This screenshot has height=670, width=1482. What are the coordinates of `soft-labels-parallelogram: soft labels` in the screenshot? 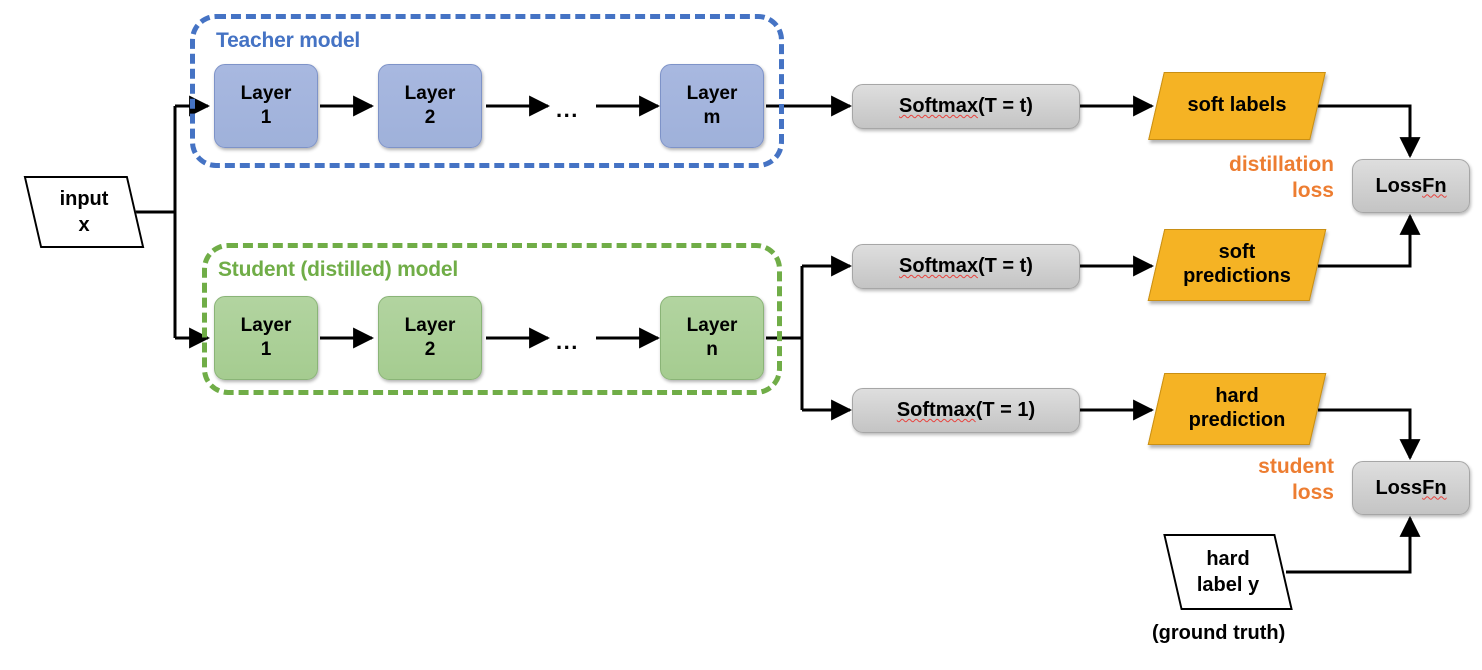 It's located at (1237, 106).